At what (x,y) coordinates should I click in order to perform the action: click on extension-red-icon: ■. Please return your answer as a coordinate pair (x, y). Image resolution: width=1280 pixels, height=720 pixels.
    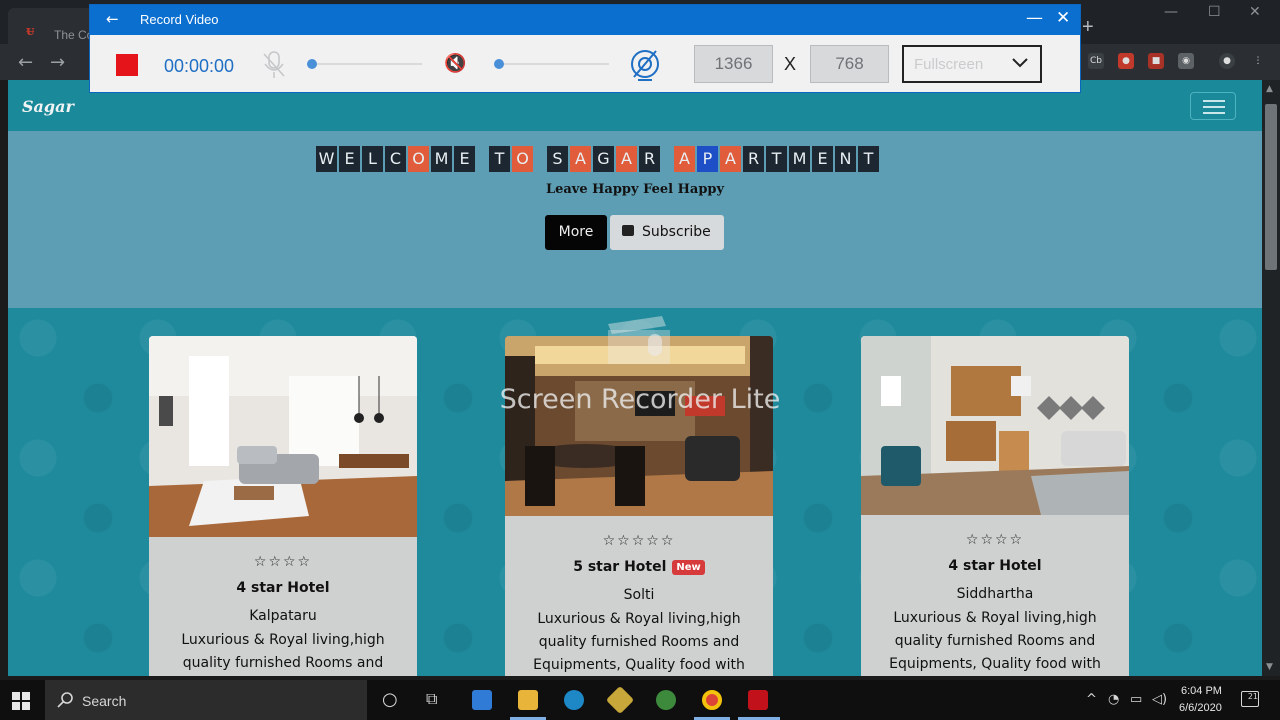
    Looking at the image, I should click on (1156, 61).